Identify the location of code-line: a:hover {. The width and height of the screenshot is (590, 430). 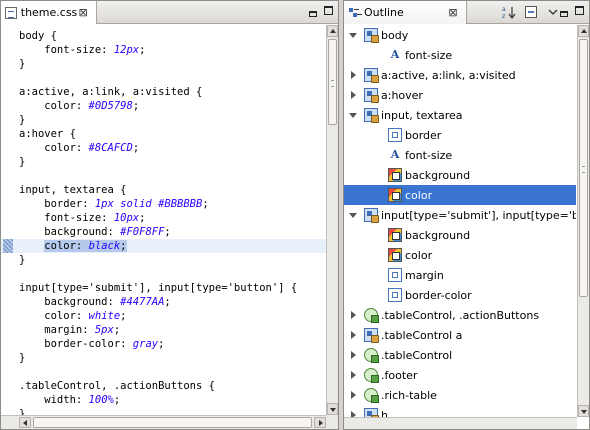
(172, 134).